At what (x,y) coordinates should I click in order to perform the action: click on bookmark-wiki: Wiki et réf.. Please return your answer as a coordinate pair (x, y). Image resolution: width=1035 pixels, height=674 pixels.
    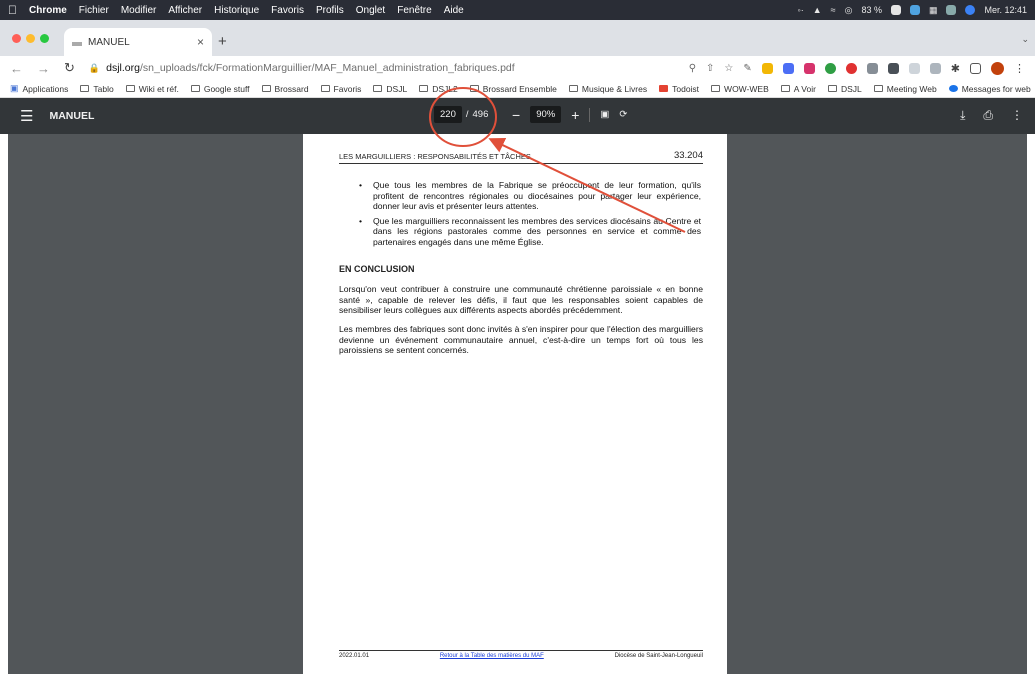
    Looking at the image, I should click on (152, 88).